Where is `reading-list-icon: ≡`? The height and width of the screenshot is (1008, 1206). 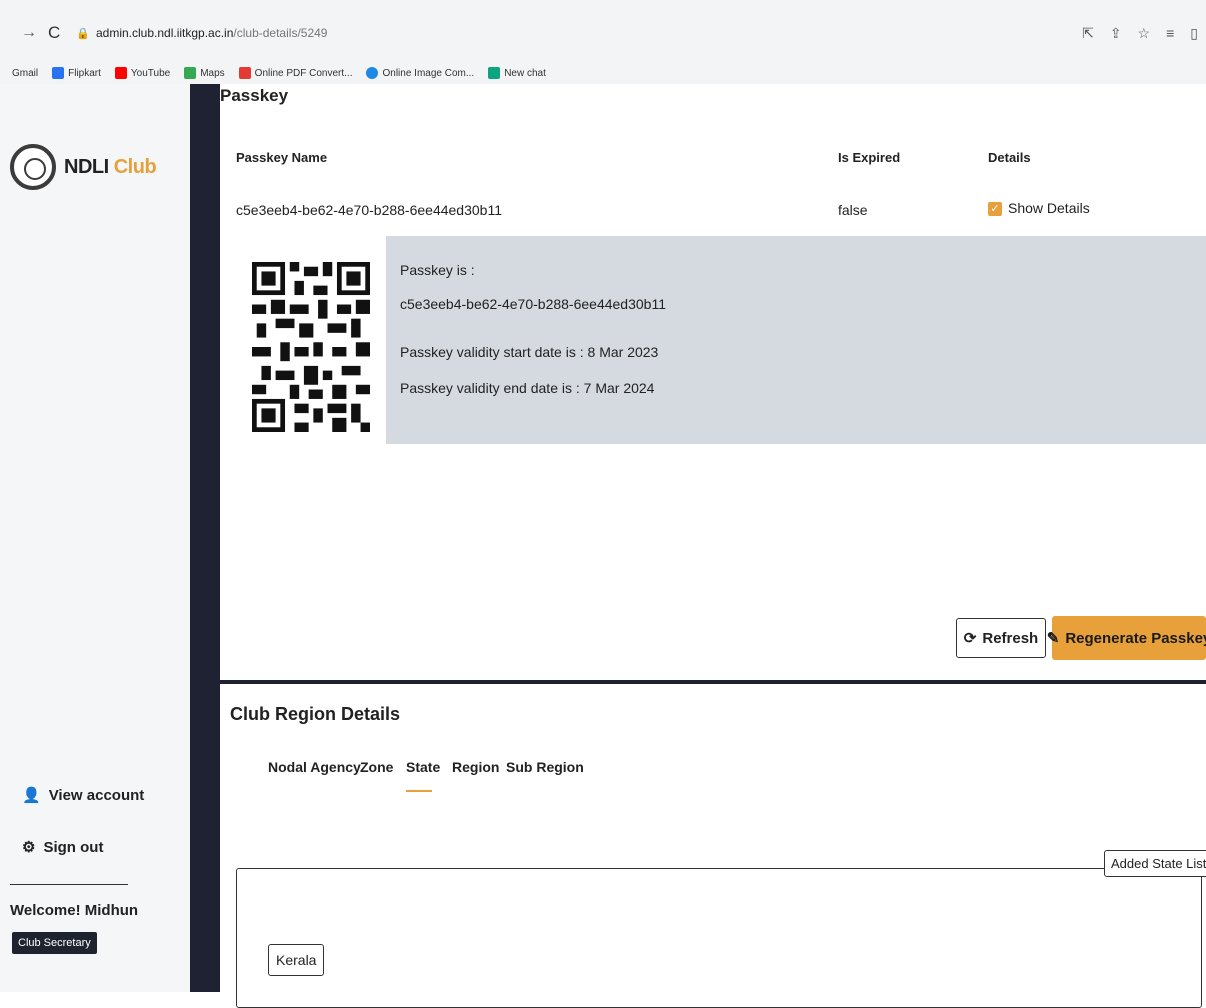
reading-list-icon: ≡ is located at coordinates (1170, 33).